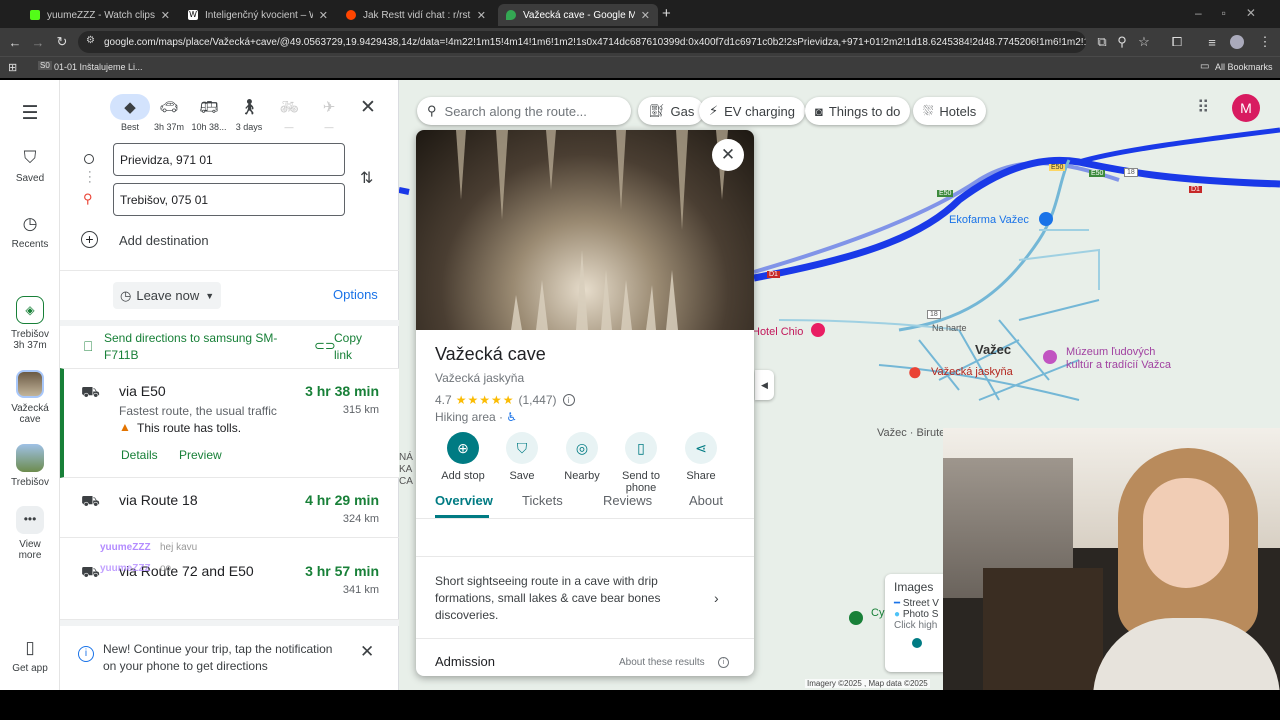  I want to click on rail-saved: ⛉ Saved, so click(30, 166).